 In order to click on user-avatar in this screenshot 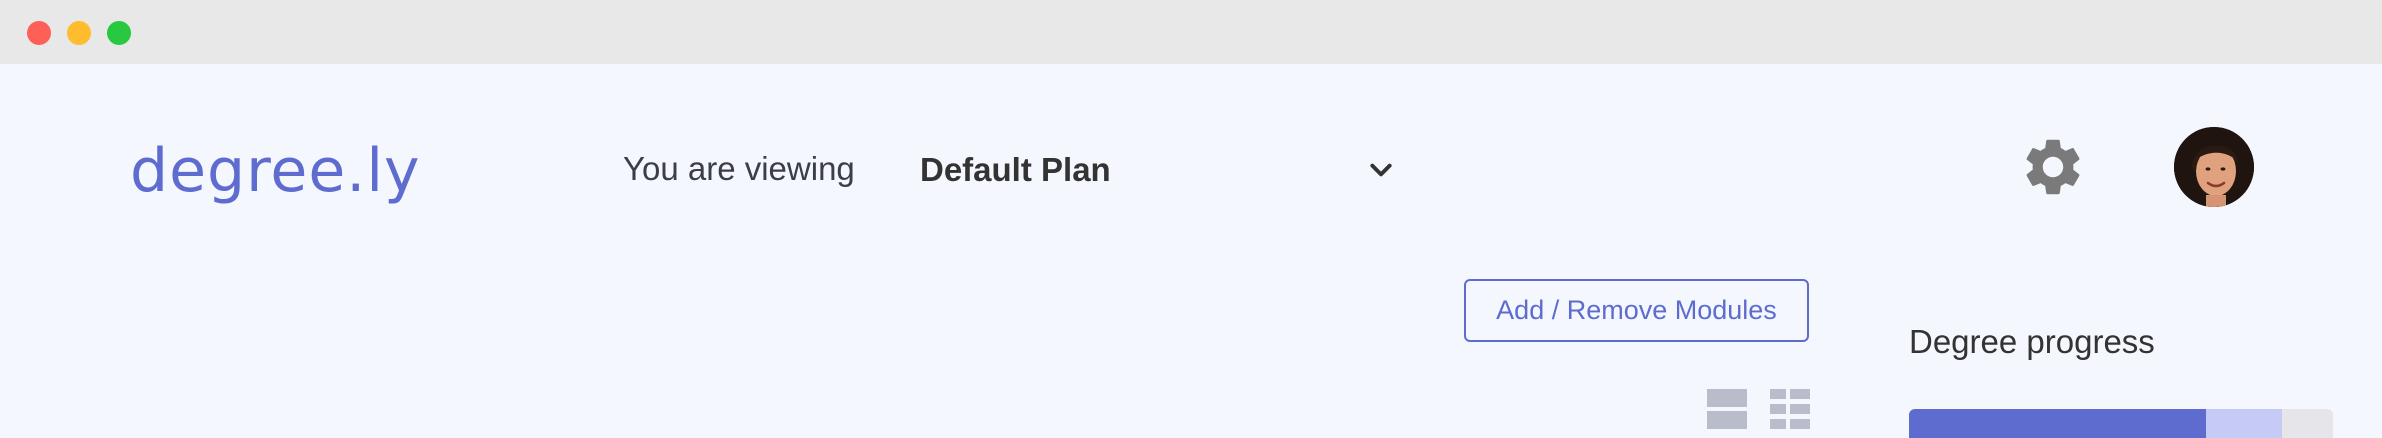, I will do `click(2214, 167)`.